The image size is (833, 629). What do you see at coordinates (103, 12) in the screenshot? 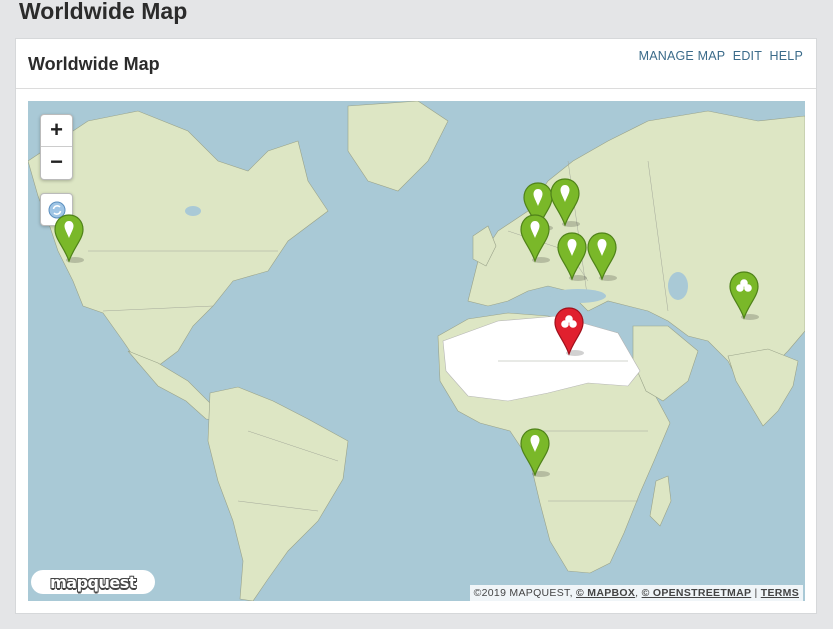
I see `page-title: Worldwide Map` at bounding box center [103, 12].